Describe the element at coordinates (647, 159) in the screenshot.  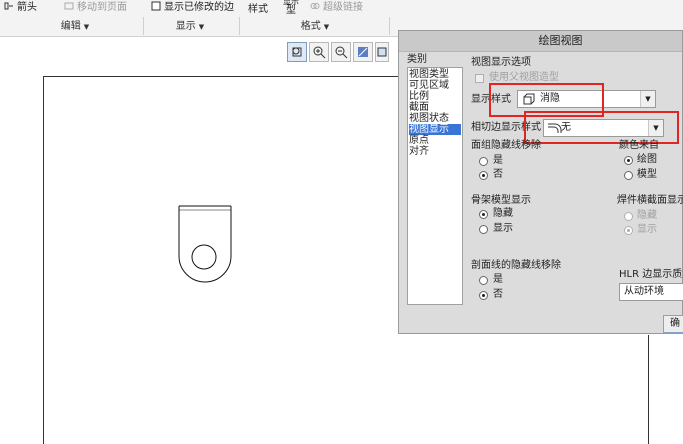
I see `color-drawing-label: 绘图` at that location.